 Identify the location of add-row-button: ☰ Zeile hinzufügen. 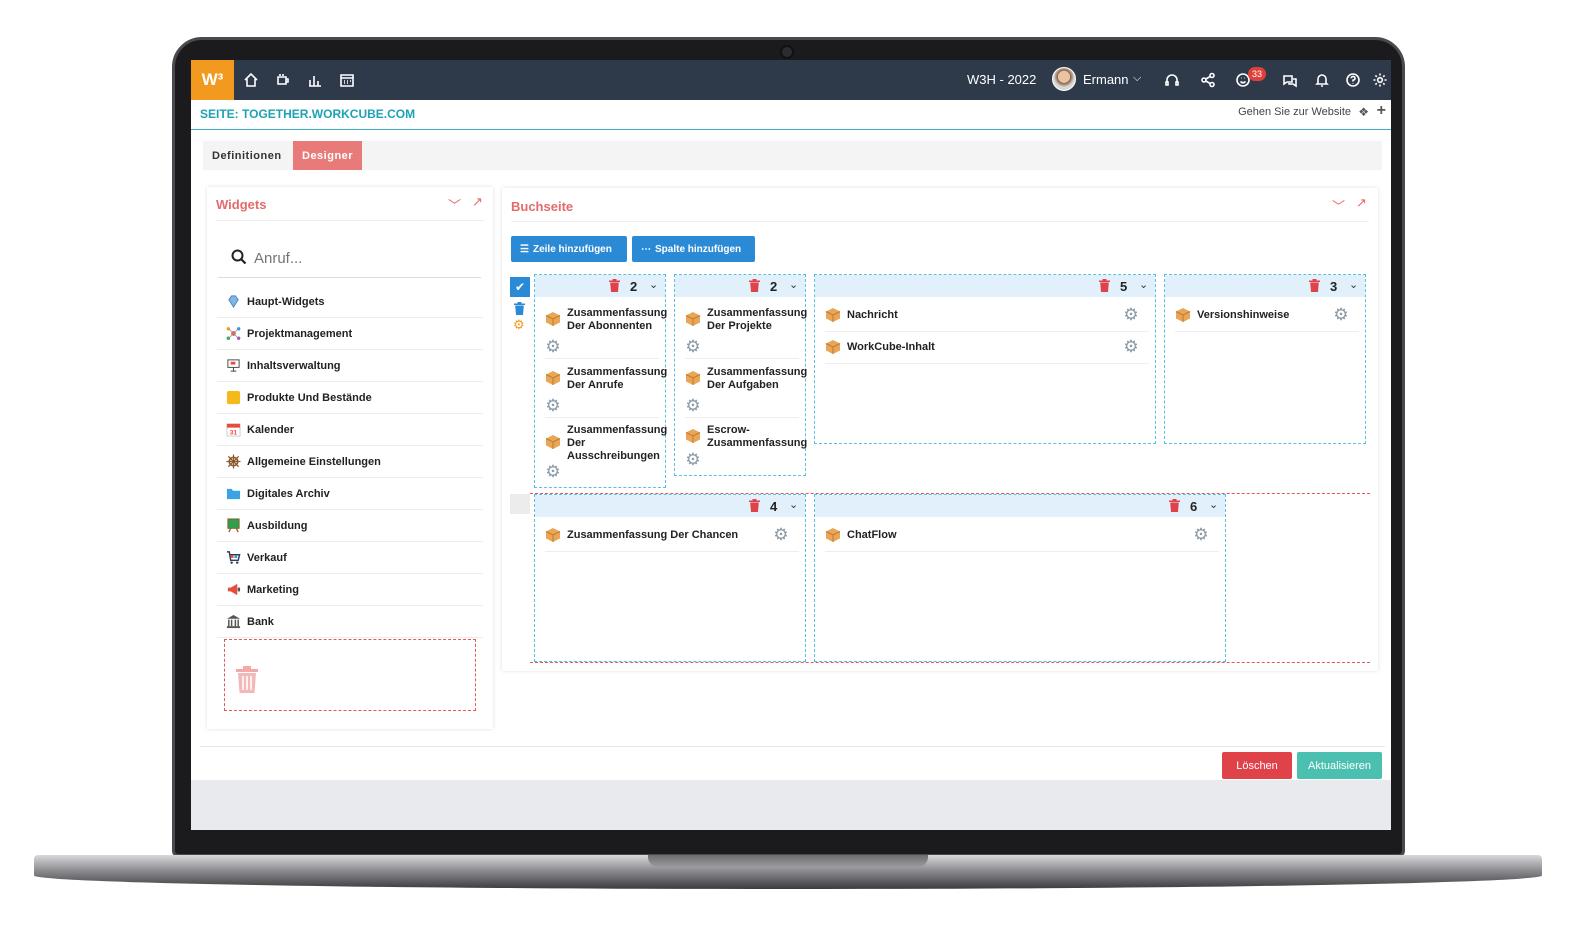
(569, 249).